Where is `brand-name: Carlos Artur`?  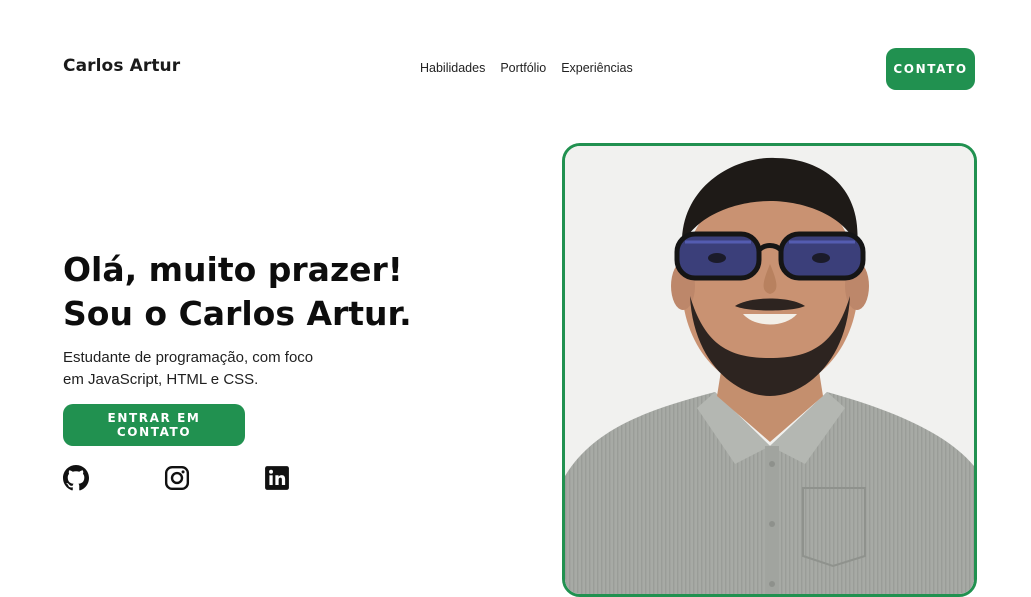
brand-name: Carlos Artur is located at coordinates (121, 66).